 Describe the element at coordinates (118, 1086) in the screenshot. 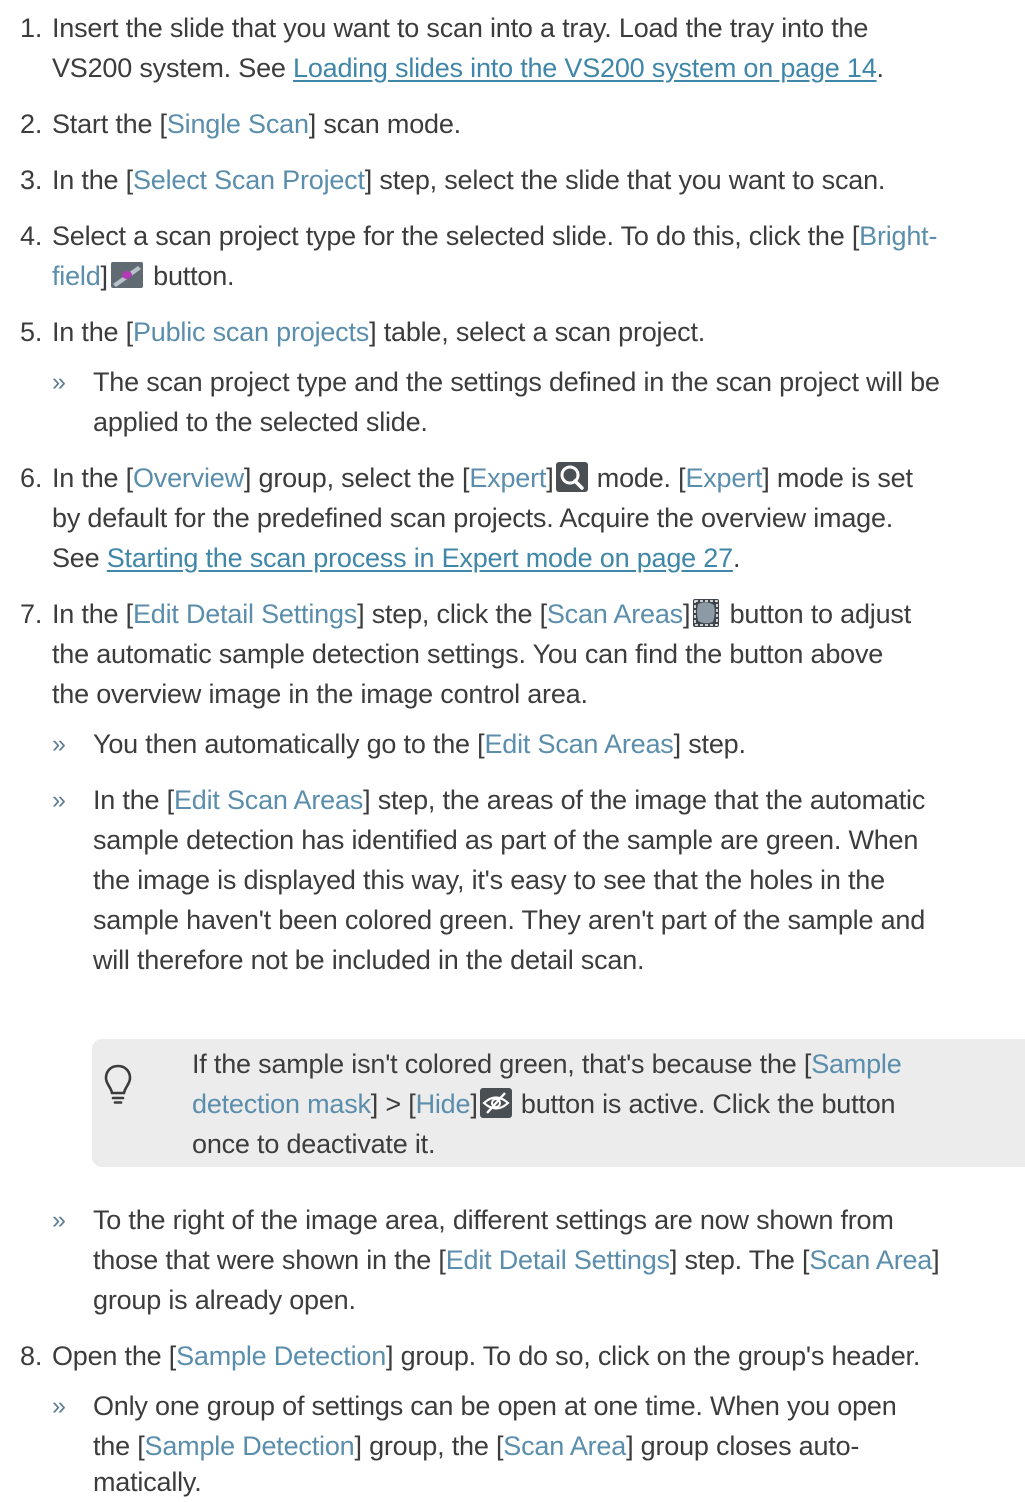

I see `lightbulb-icon` at that location.